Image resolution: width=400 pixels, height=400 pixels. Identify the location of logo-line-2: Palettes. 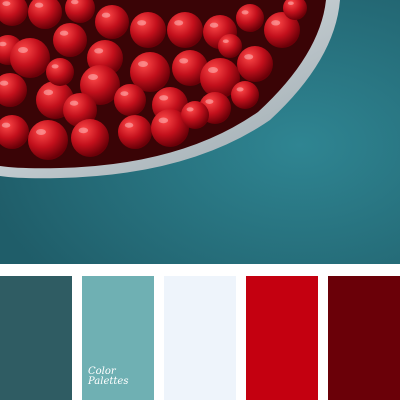
(108, 381).